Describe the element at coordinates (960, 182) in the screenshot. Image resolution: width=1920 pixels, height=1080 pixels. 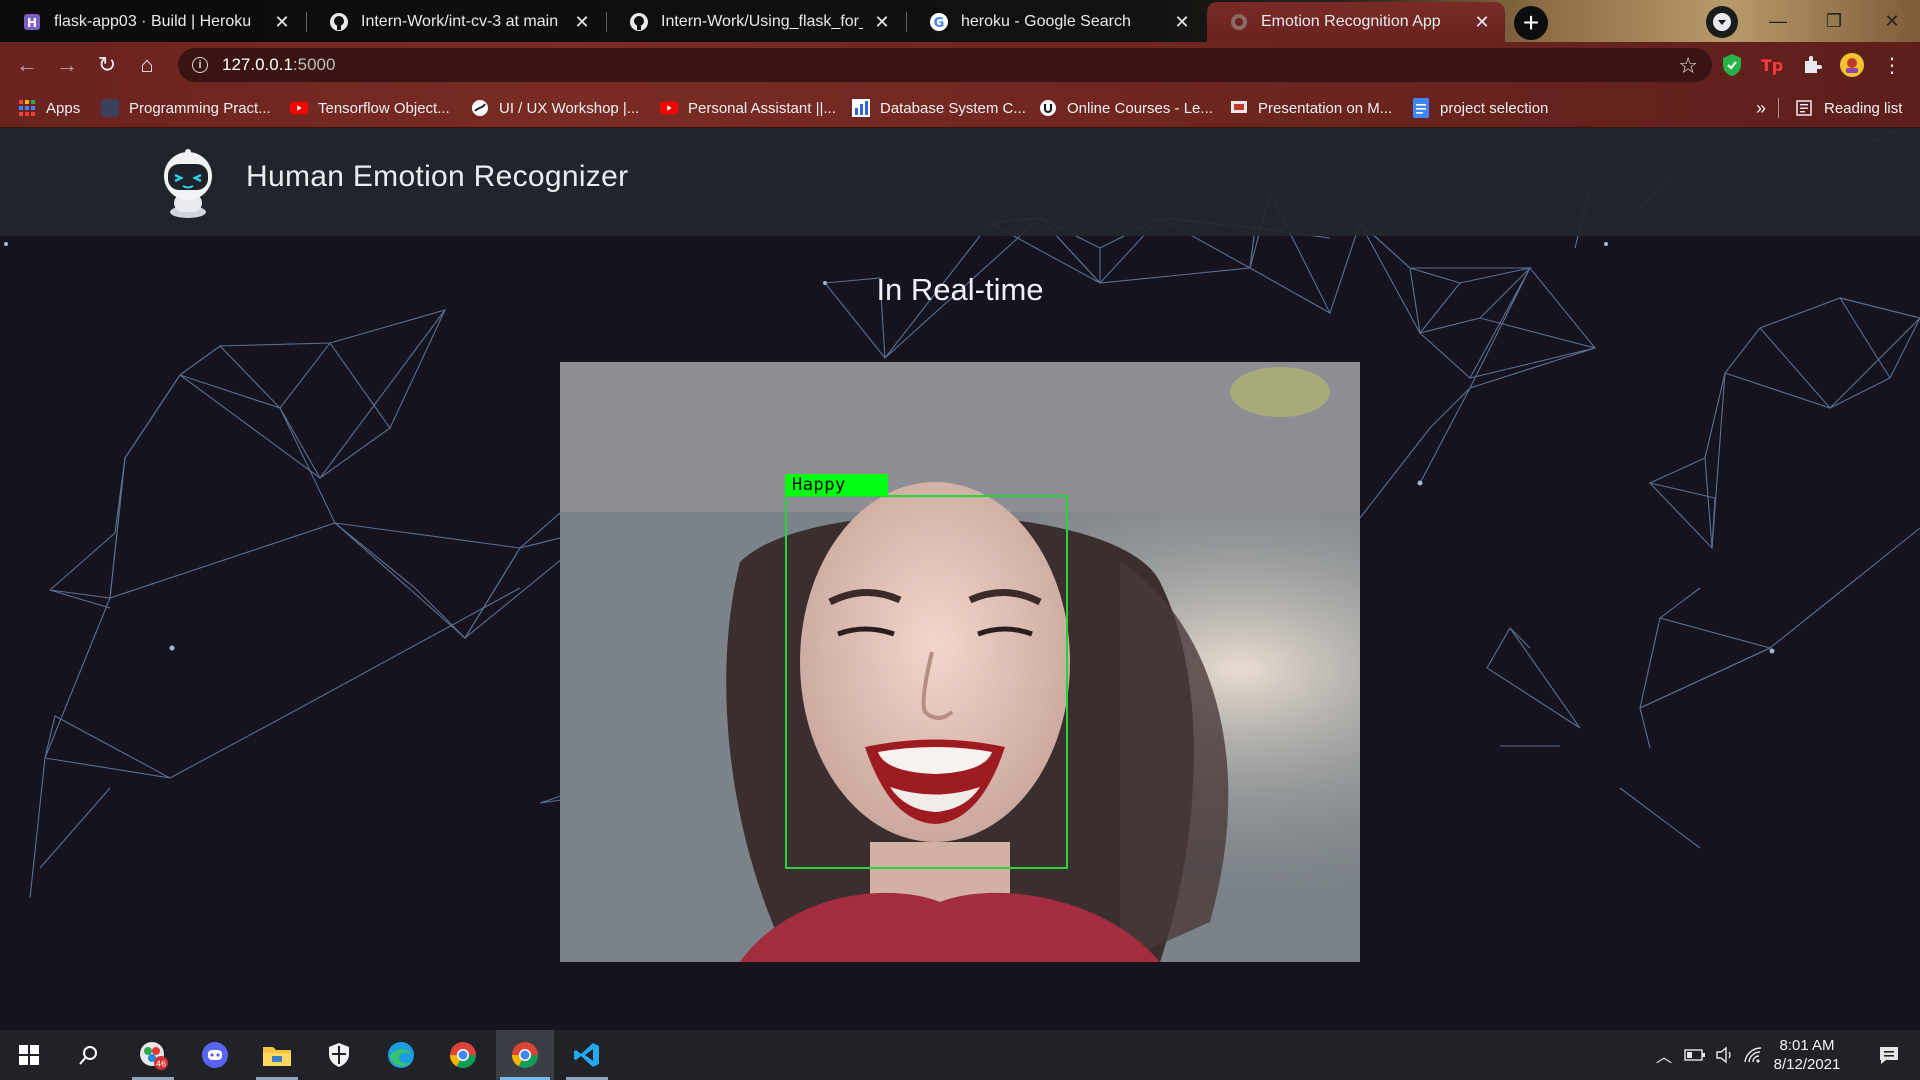
I see `site-header: Human Emotion Recognizer` at that location.